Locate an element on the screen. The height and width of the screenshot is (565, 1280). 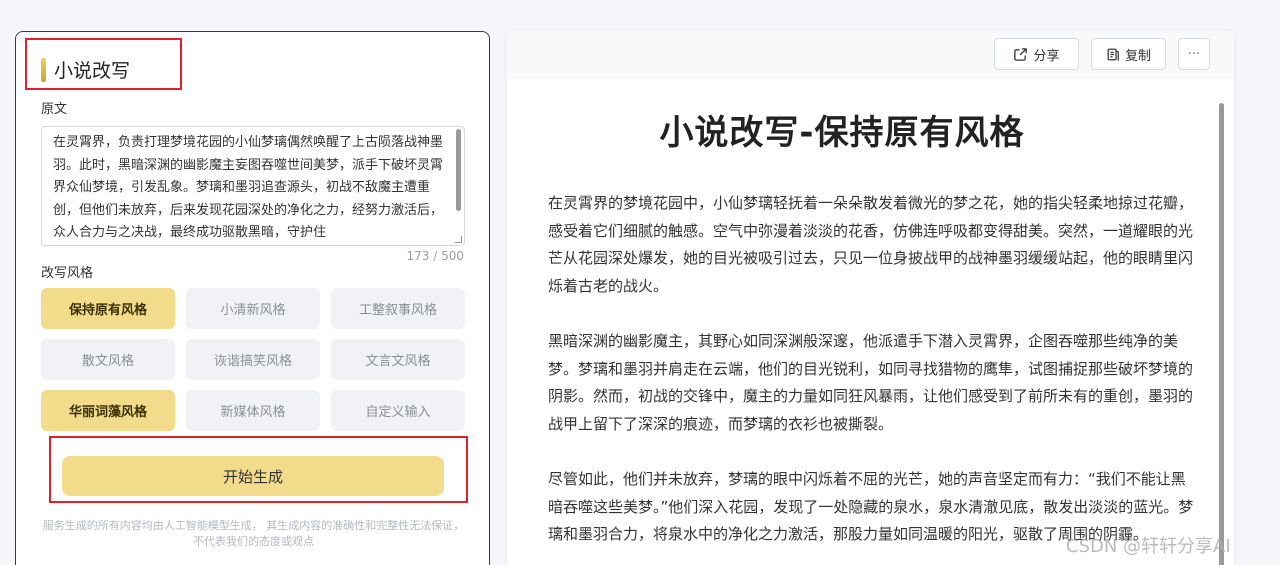
char-count: 173 / 500 is located at coordinates (435, 256).